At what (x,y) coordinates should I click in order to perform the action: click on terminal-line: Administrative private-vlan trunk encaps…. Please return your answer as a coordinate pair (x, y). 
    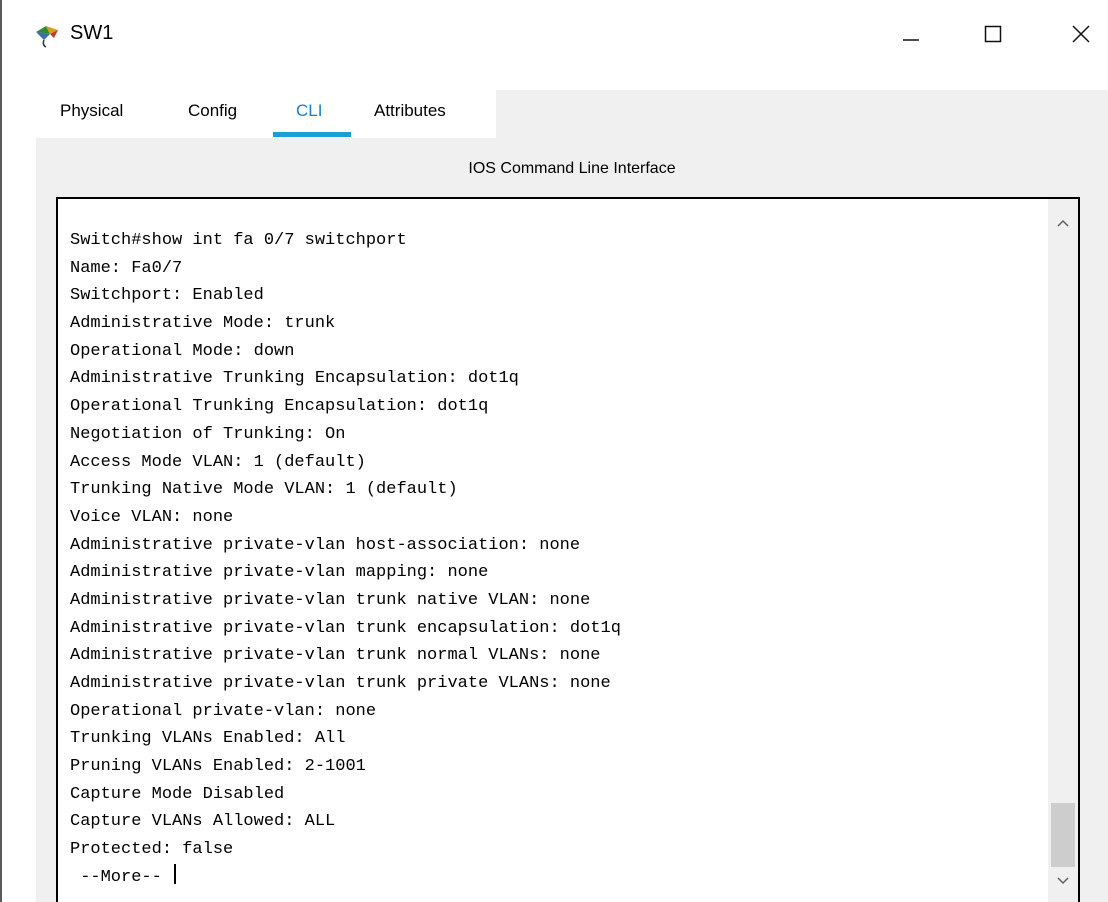
    Looking at the image, I should click on (345, 628).